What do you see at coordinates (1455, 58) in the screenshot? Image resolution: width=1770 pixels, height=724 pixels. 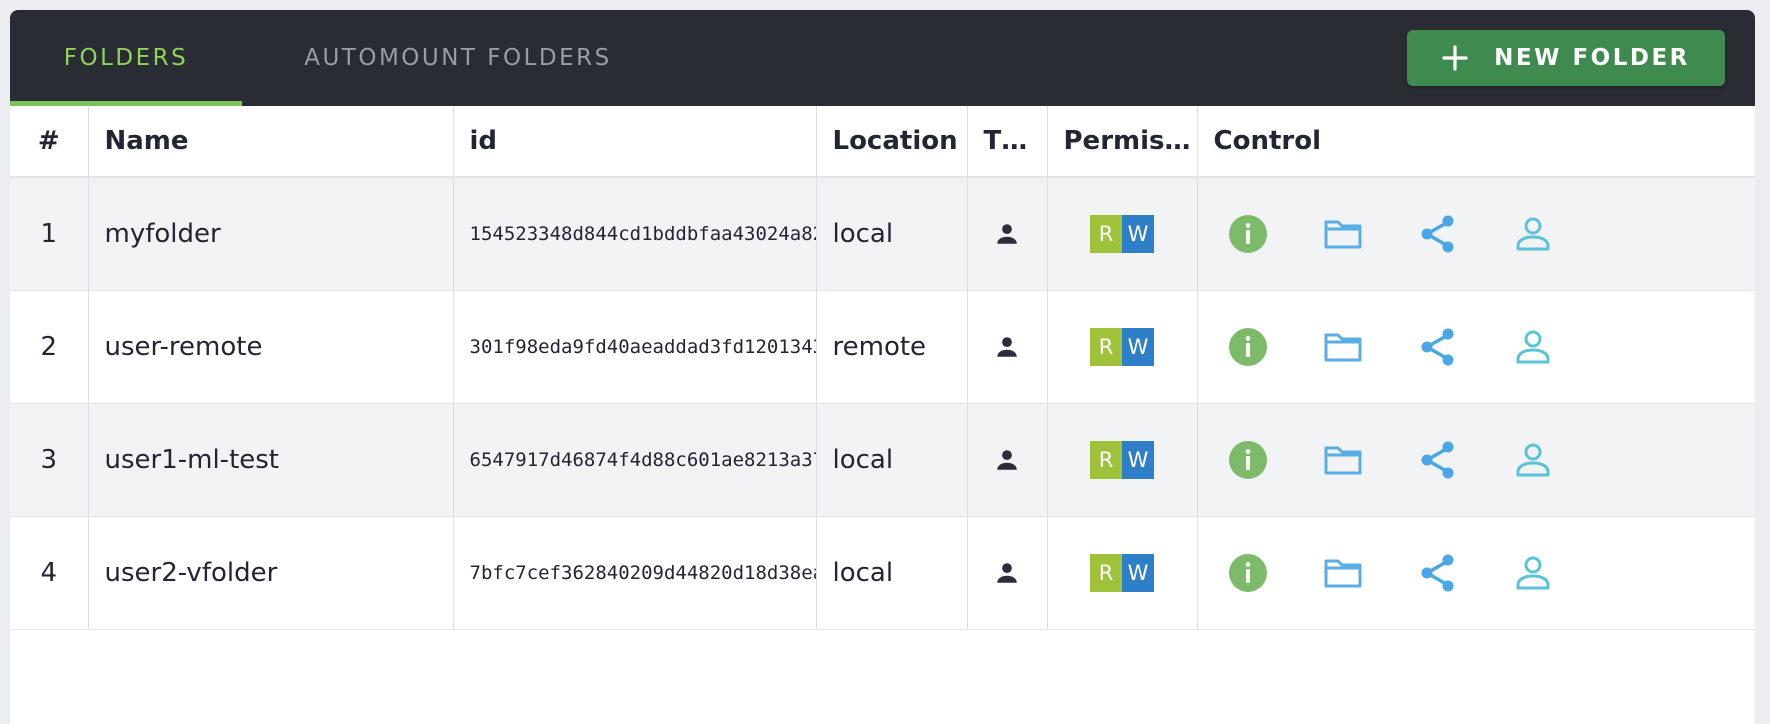 I see `plus-icon` at bounding box center [1455, 58].